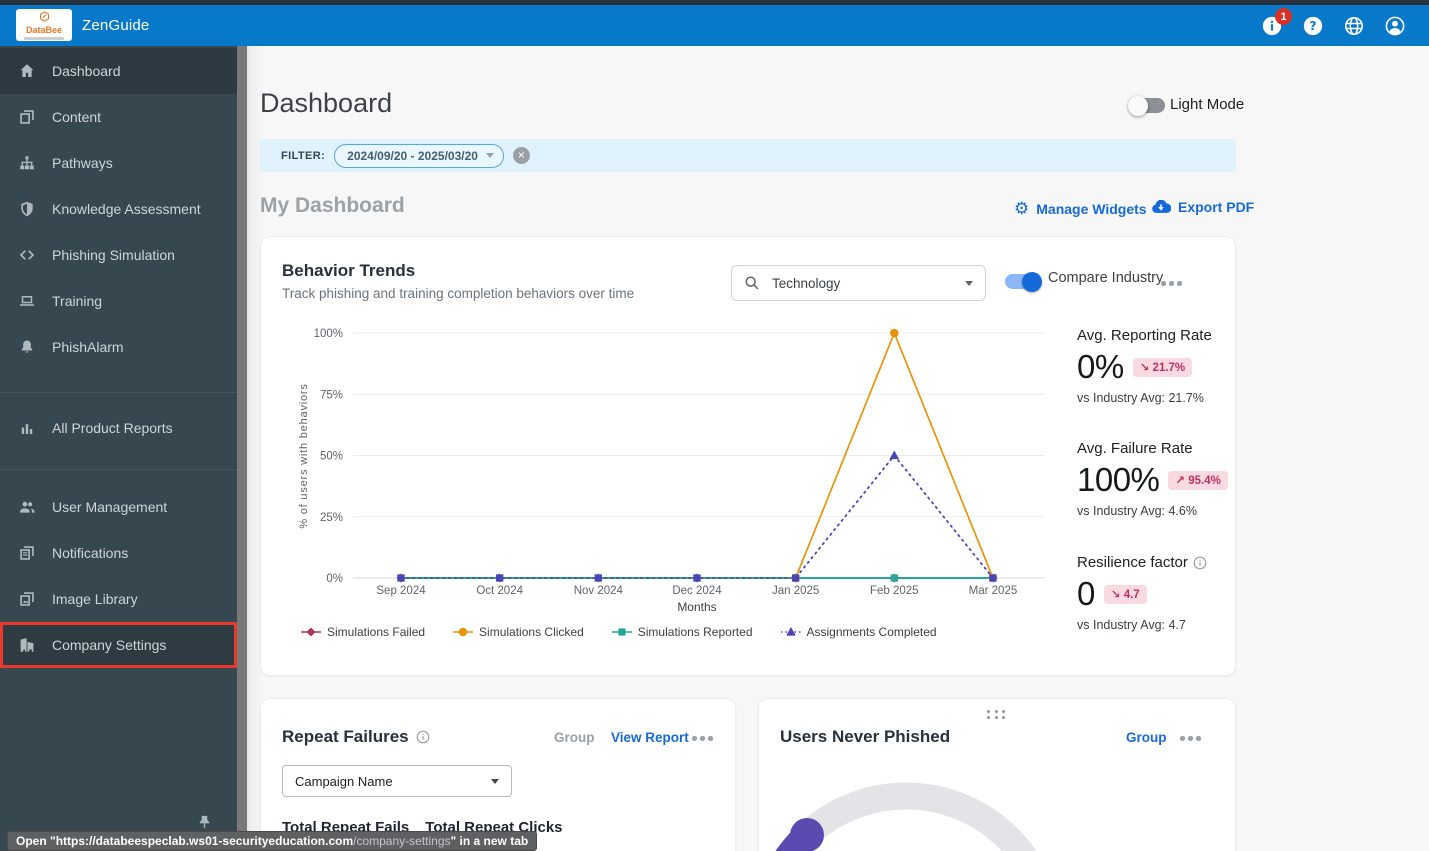 This screenshot has height=851, width=1429. Describe the element at coordinates (27, 645) in the screenshot. I see `building-icon` at that location.